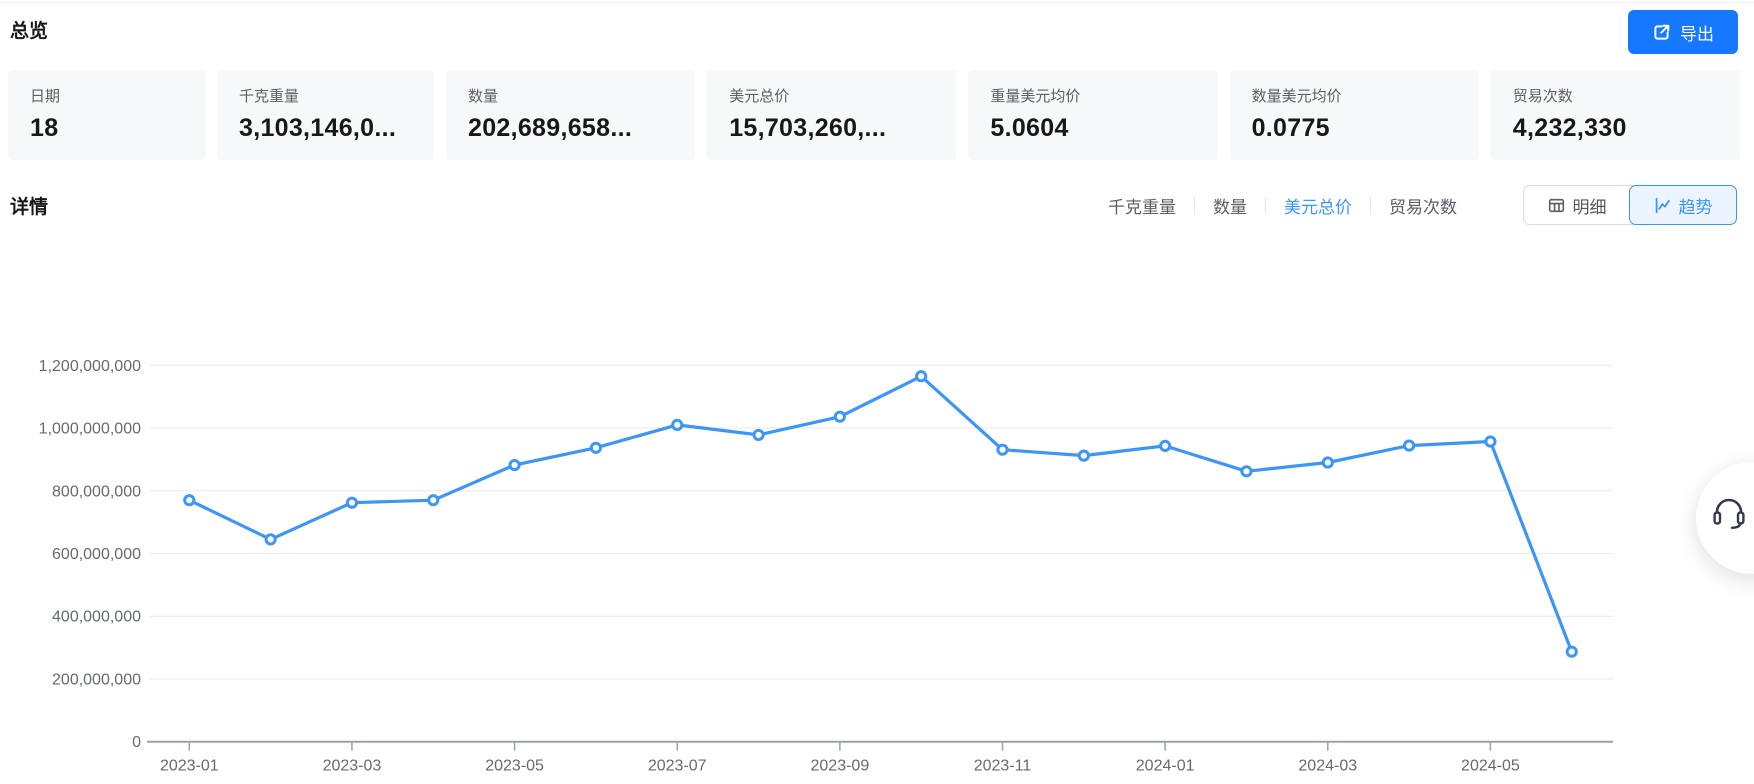  I want to click on metric-tab: 贸易次数, so click(1423, 205).